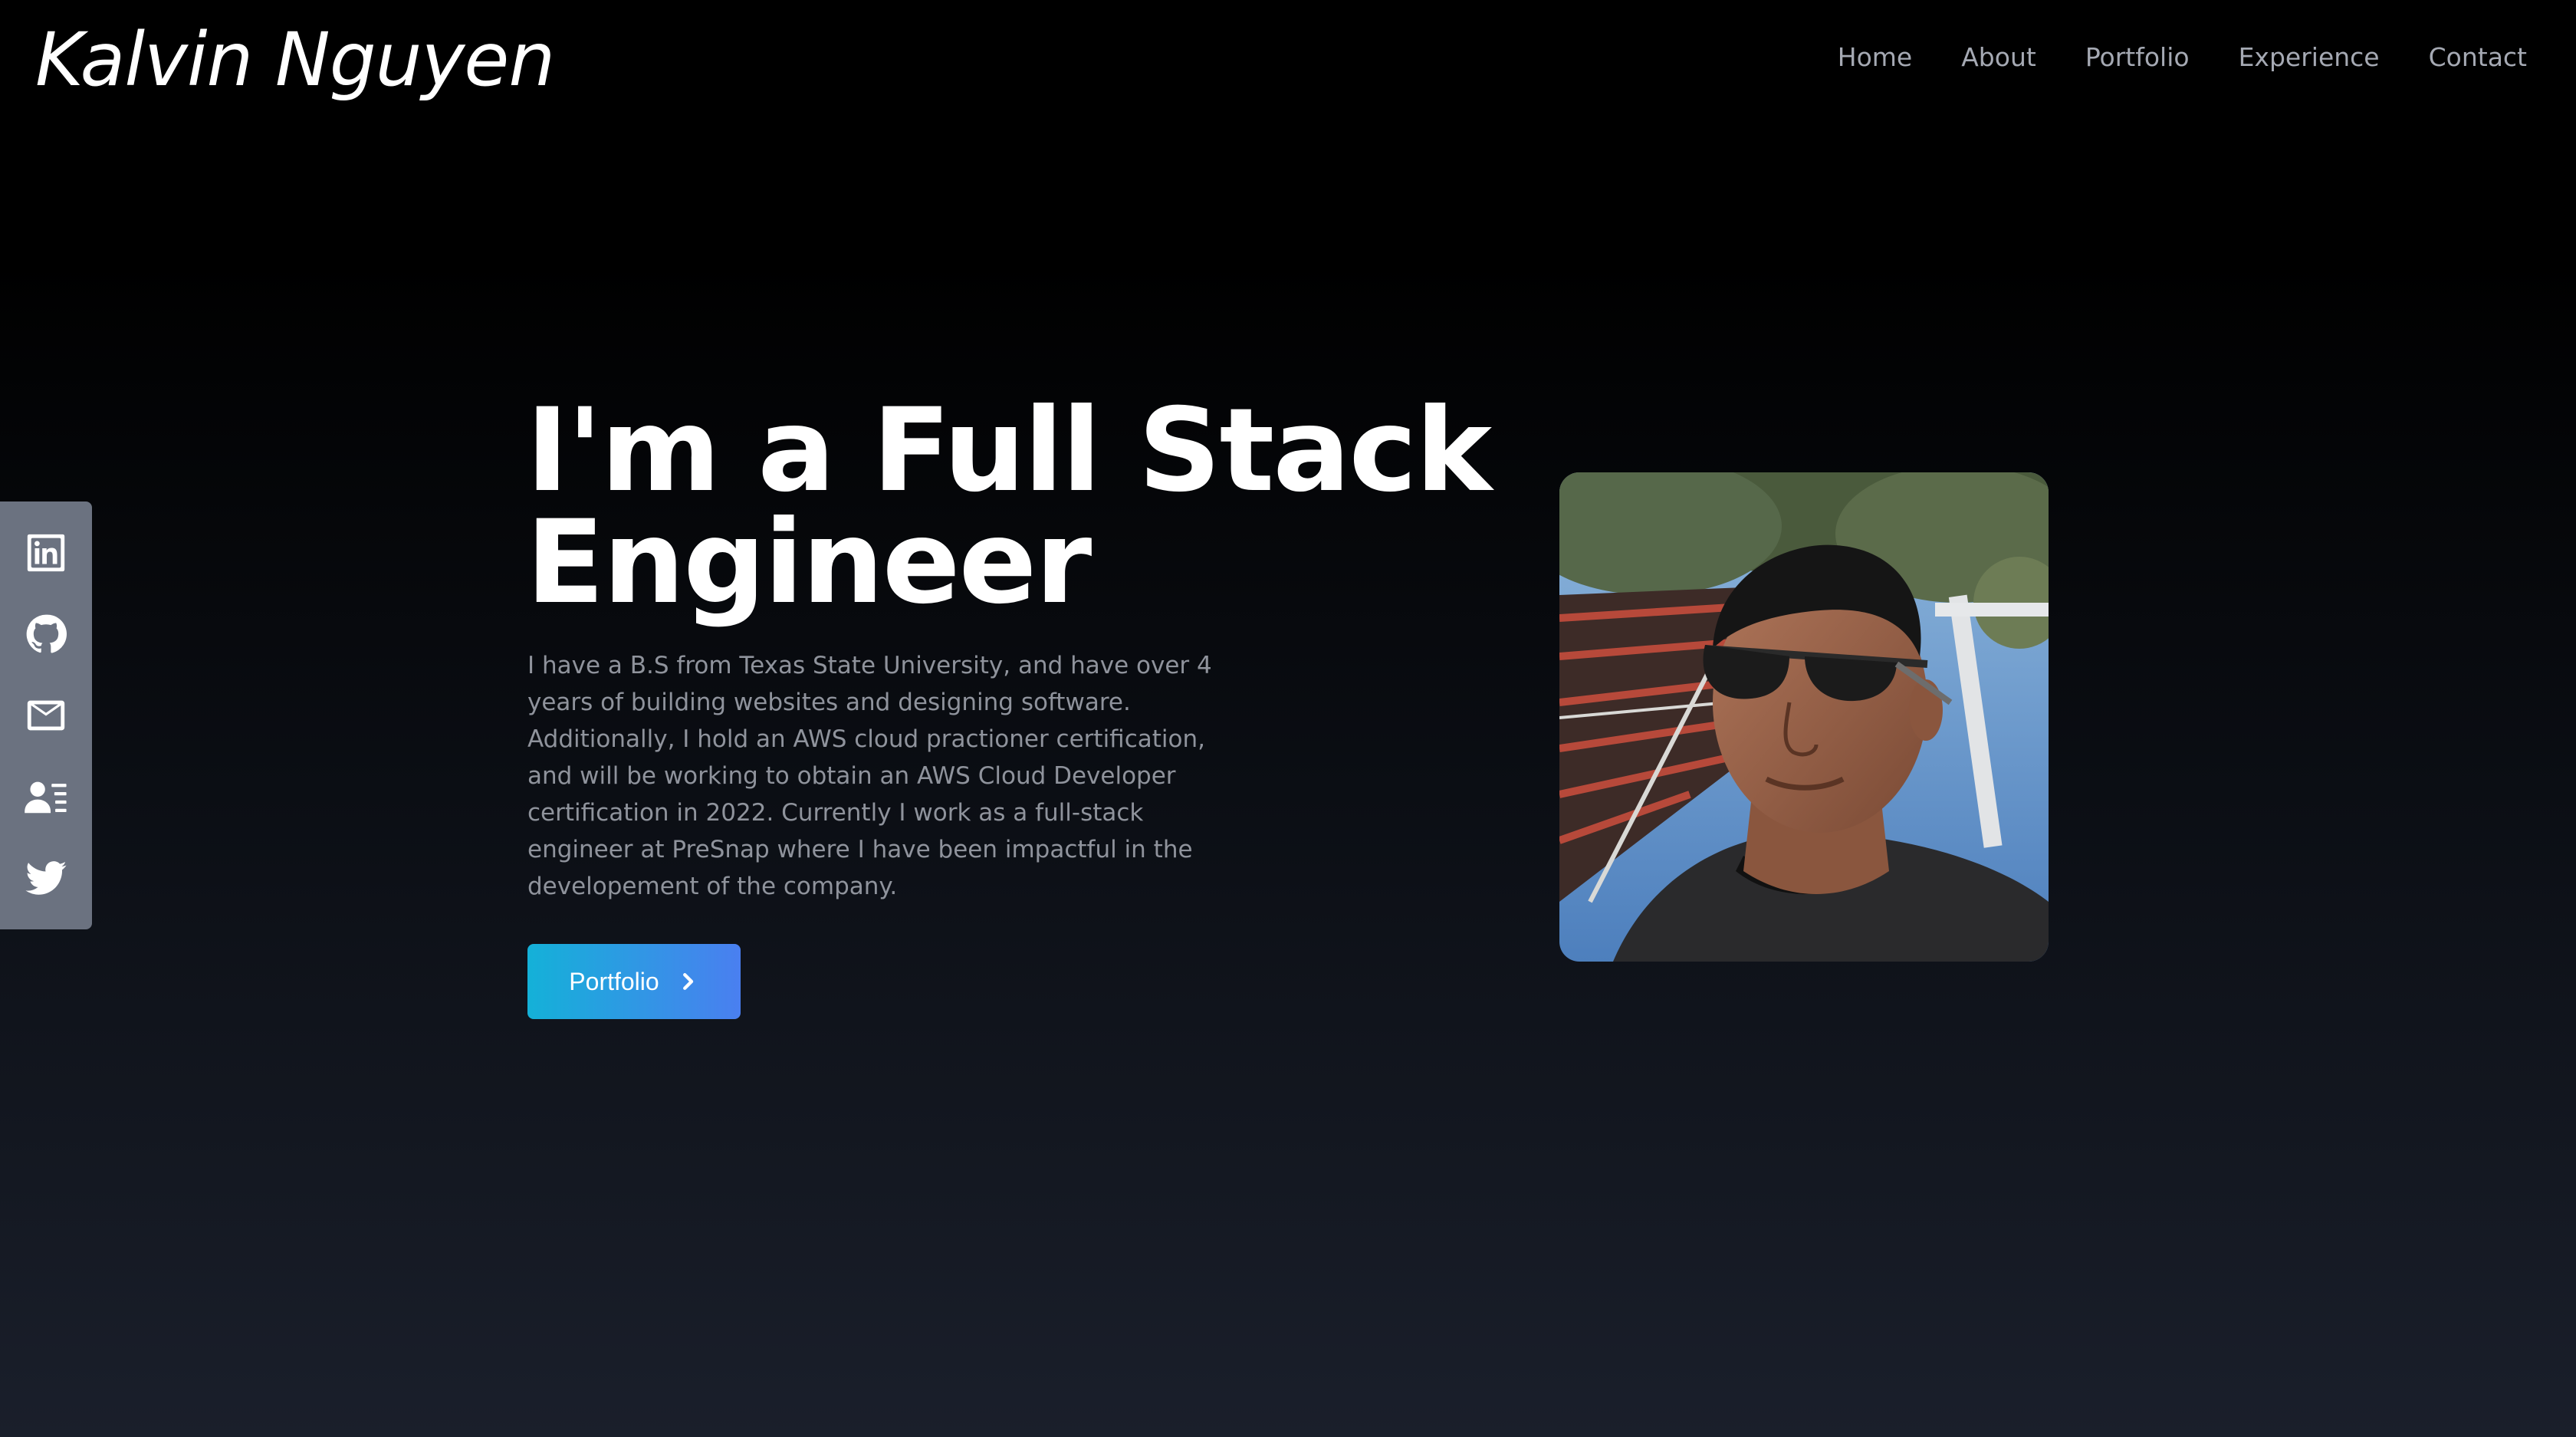 This screenshot has width=2576, height=1437. I want to click on nav-link-about: About, so click(1998, 57).